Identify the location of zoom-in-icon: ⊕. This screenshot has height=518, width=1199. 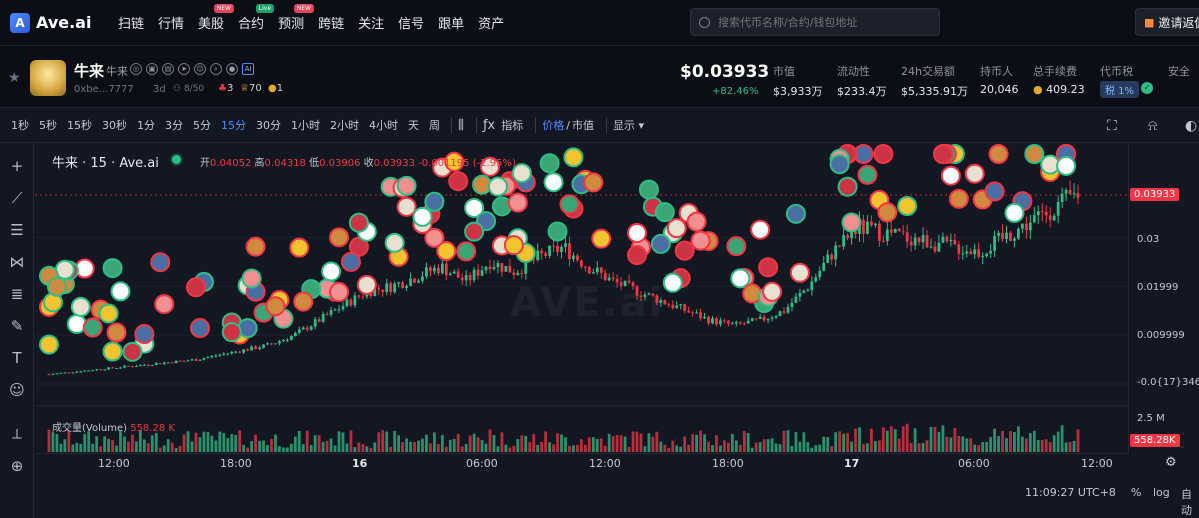
(17, 466).